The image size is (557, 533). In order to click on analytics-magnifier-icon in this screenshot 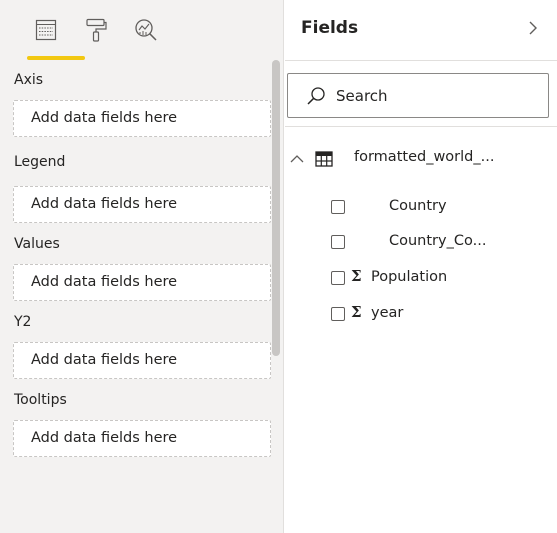, I will do `click(146, 30)`.